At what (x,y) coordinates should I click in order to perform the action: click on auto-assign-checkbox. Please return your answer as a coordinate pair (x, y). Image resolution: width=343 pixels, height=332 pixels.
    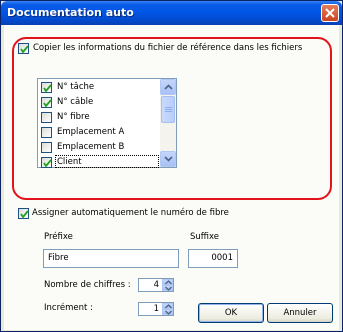
    Looking at the image, I should click on (23, 213).